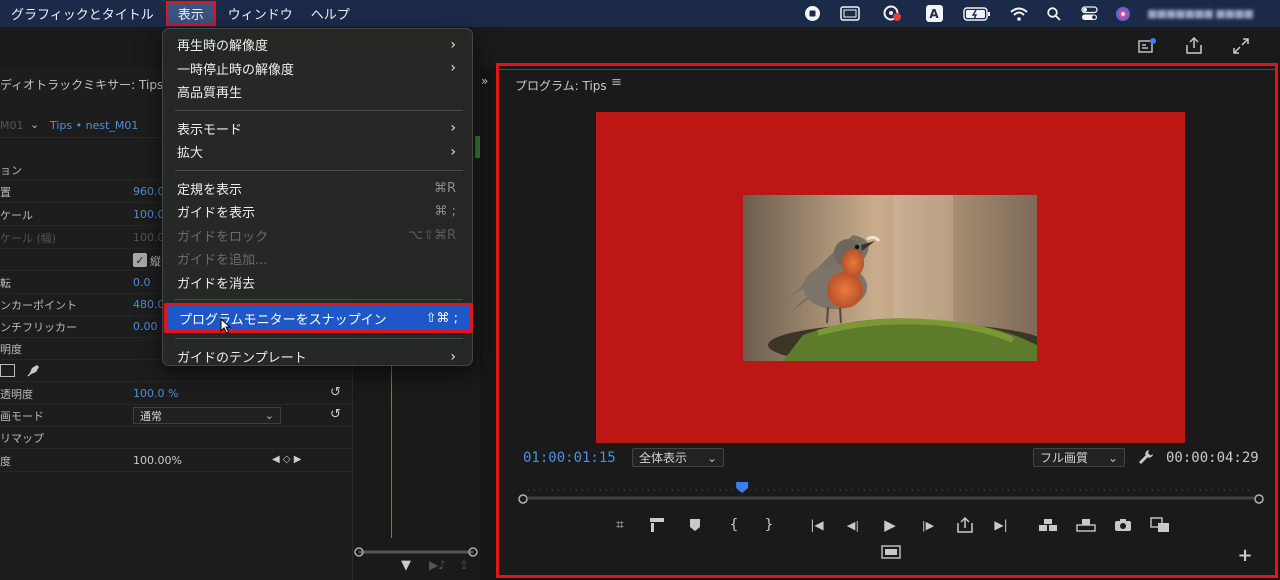  I want to click on param-opacity-value: 100.0 %, so click(155, 393).